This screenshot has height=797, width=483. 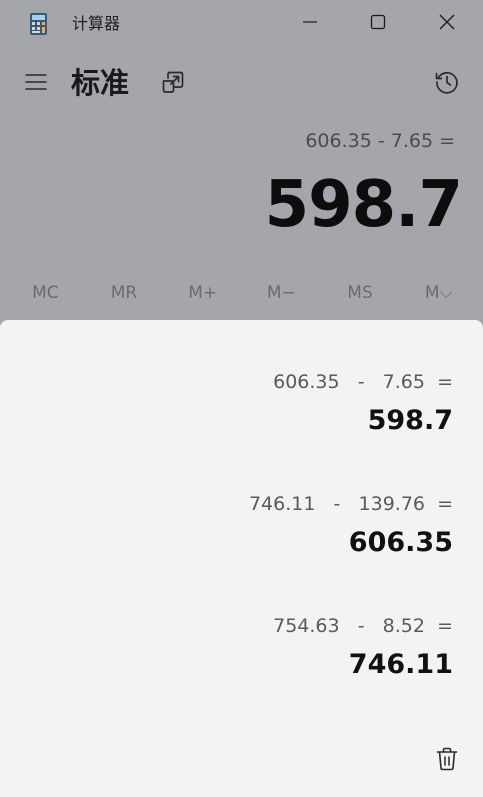 I want to click on keep-on-top-button, so click(x=173, y=84).